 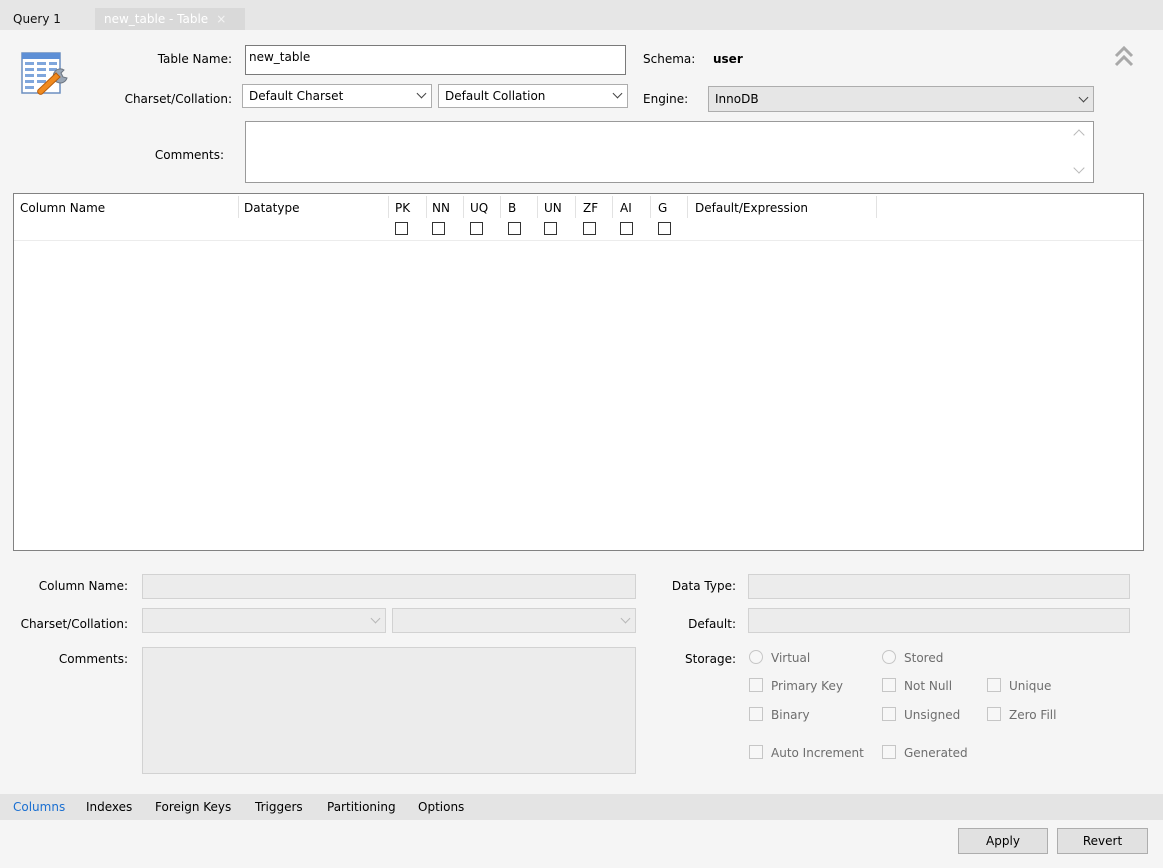 I want to click on table-name-label: Table Name:, so click(x=194, y=59).